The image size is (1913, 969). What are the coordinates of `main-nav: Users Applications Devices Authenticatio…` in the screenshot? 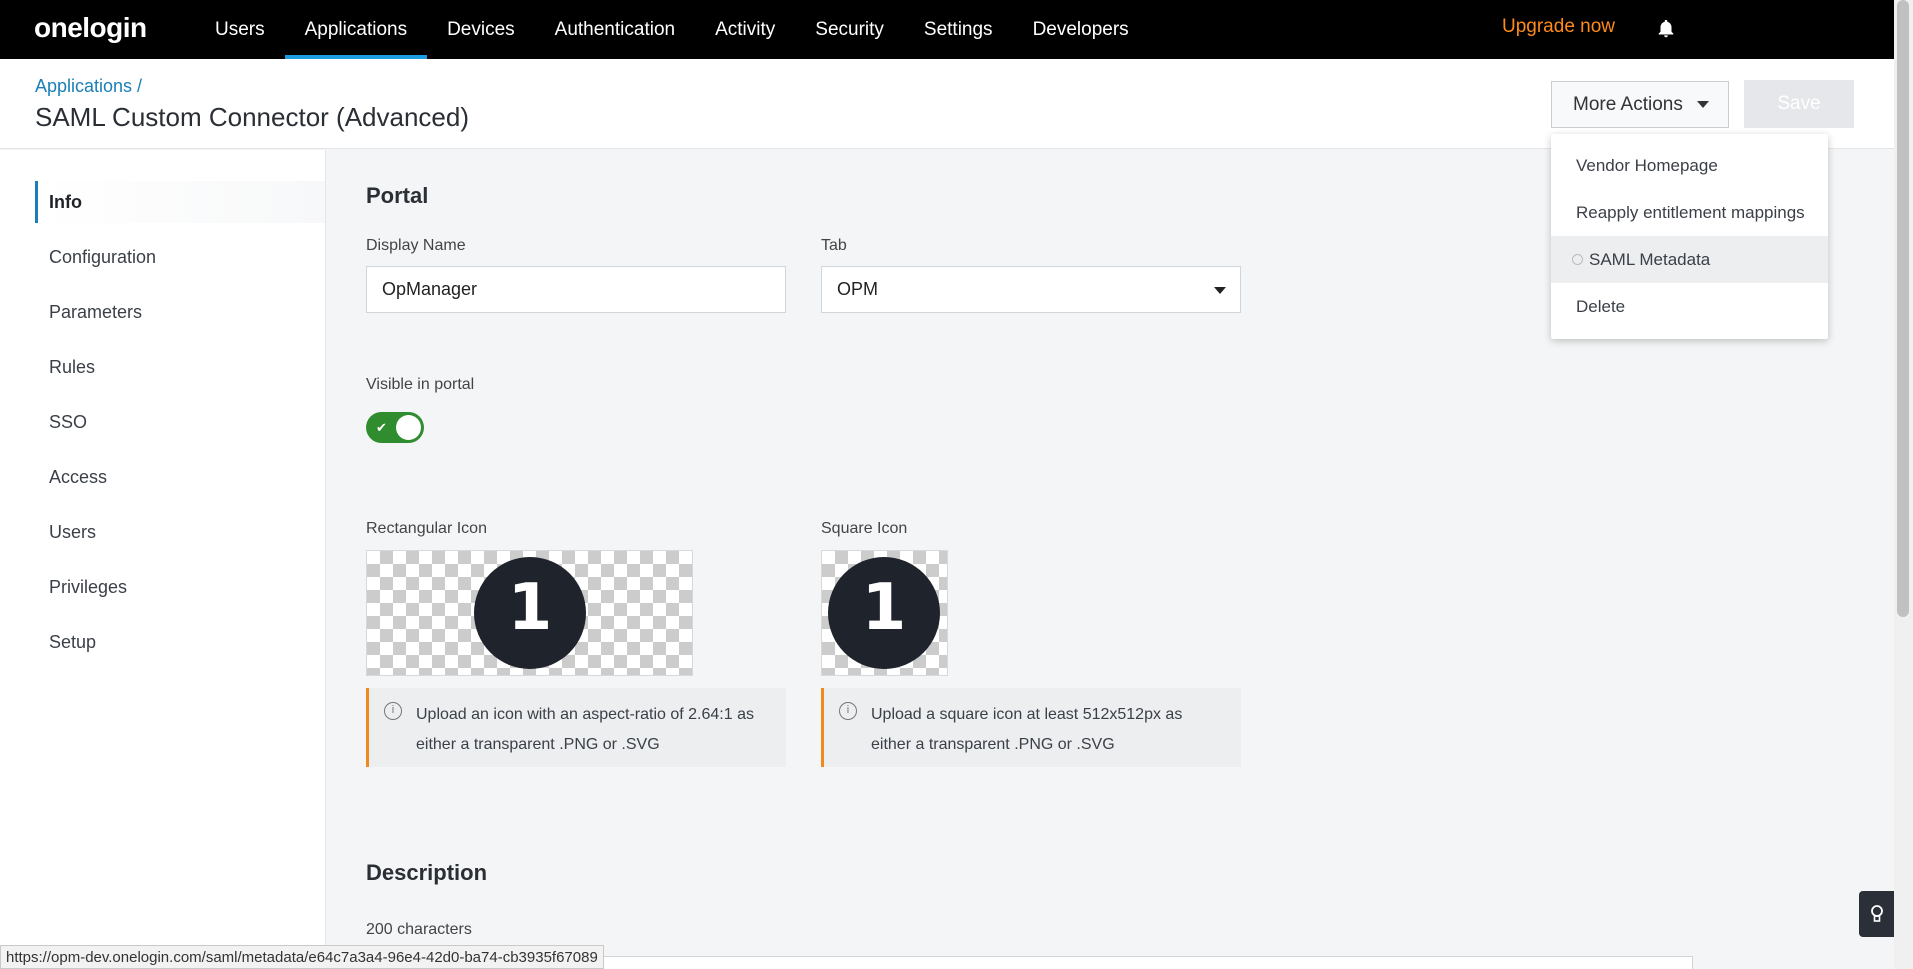 It's located at (672, 29).